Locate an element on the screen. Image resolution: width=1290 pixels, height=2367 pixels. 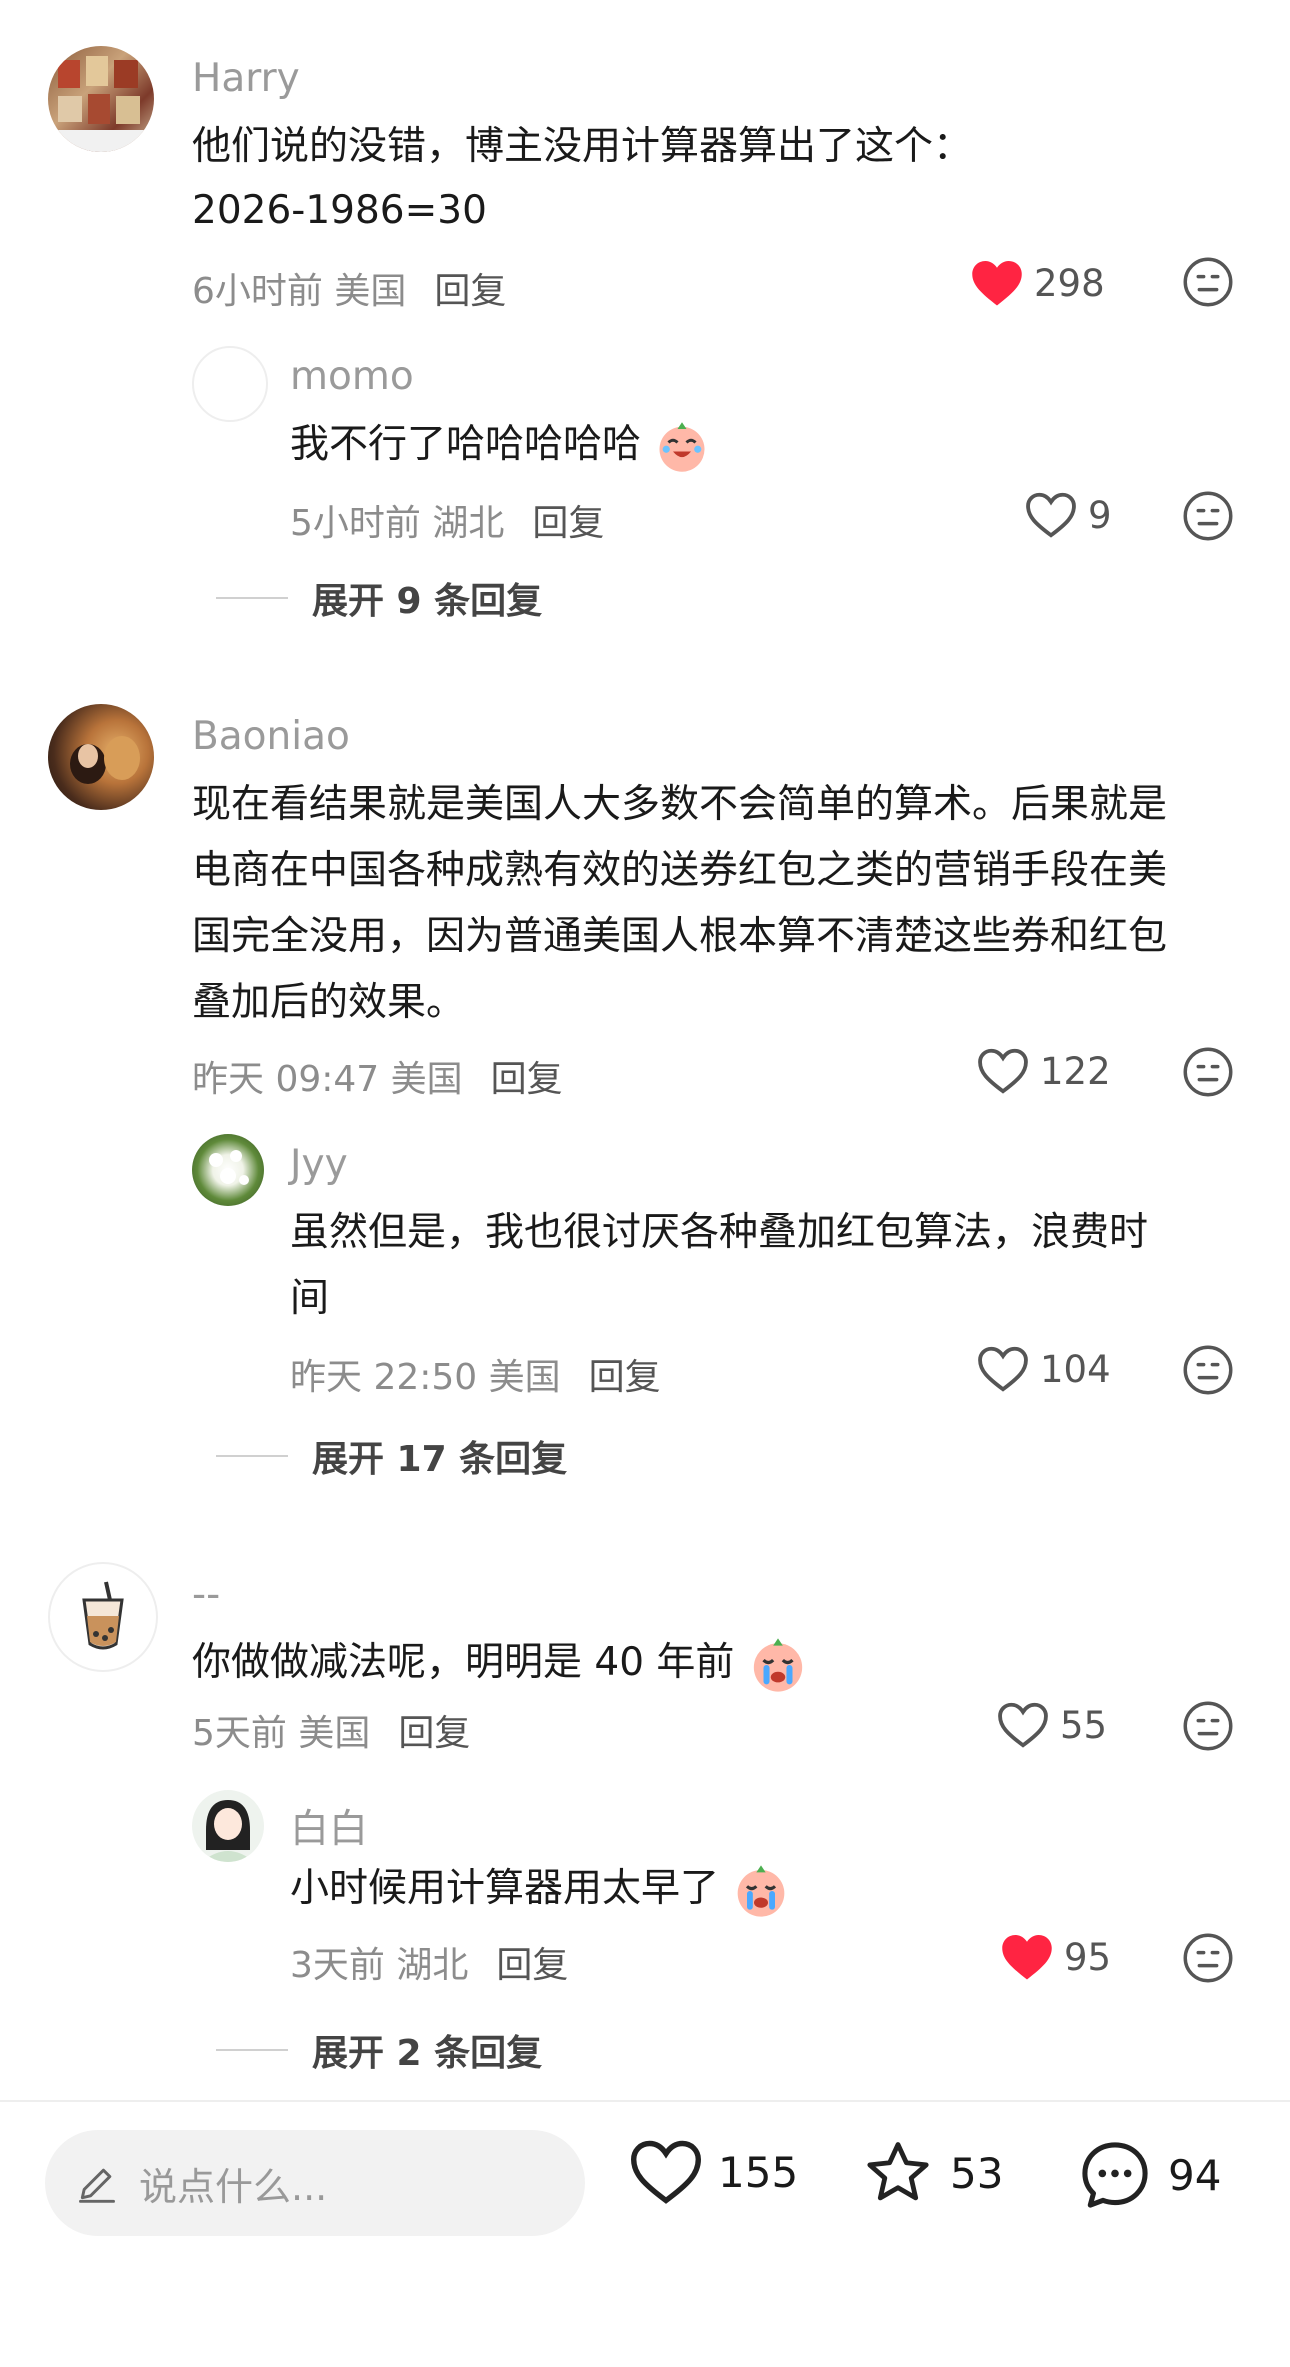
comment-text-line: 叠加后的效果。 is located at coordinates (329, 1002).